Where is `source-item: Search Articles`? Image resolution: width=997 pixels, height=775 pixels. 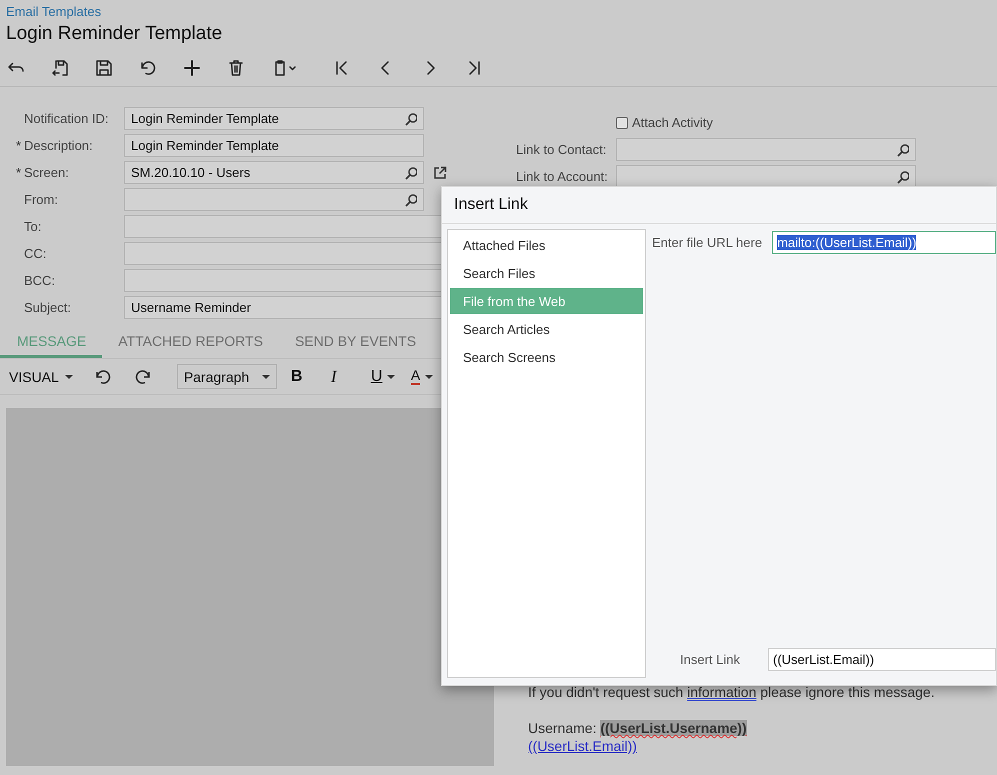
source-item: Search Articles is located at coordinates (546, 329).